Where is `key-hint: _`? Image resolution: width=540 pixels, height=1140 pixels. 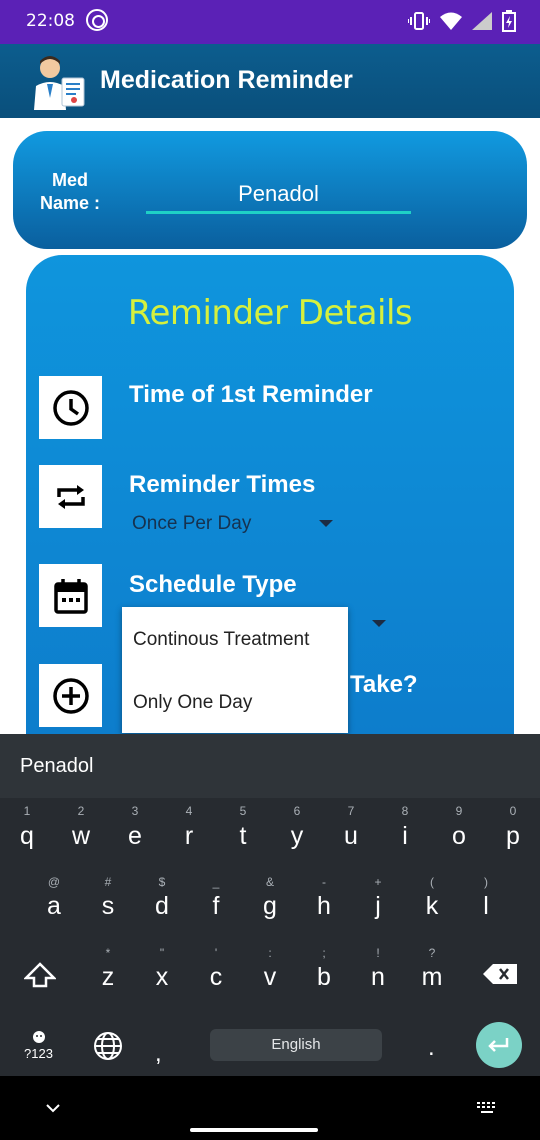 key-hint: _ is located at coordinates (216, 882).